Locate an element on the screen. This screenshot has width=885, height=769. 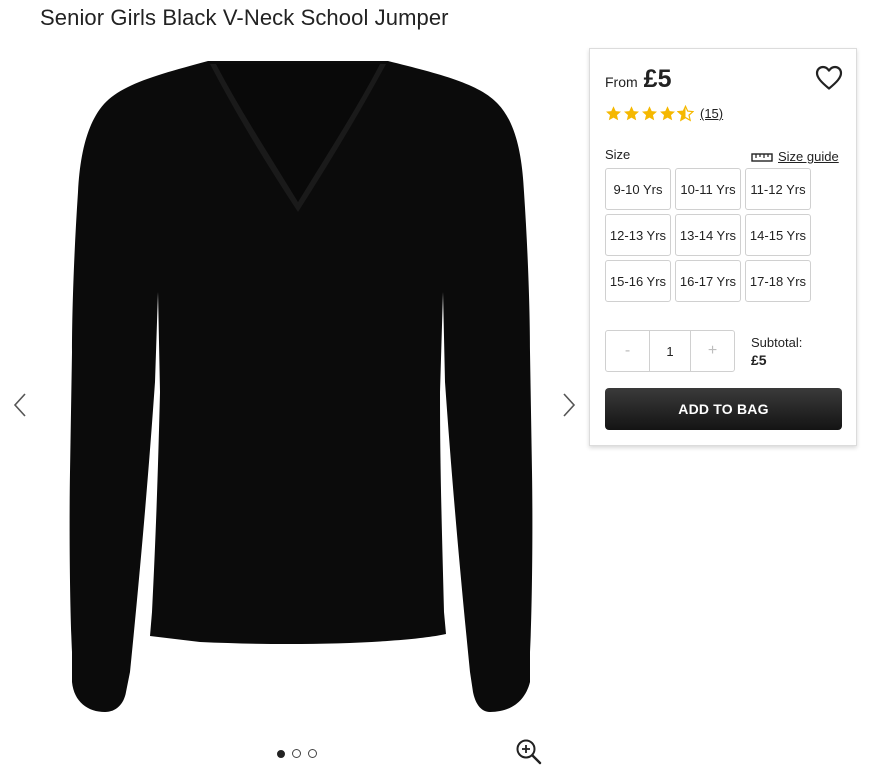
quantity-input is located at coordinates (670, 351).